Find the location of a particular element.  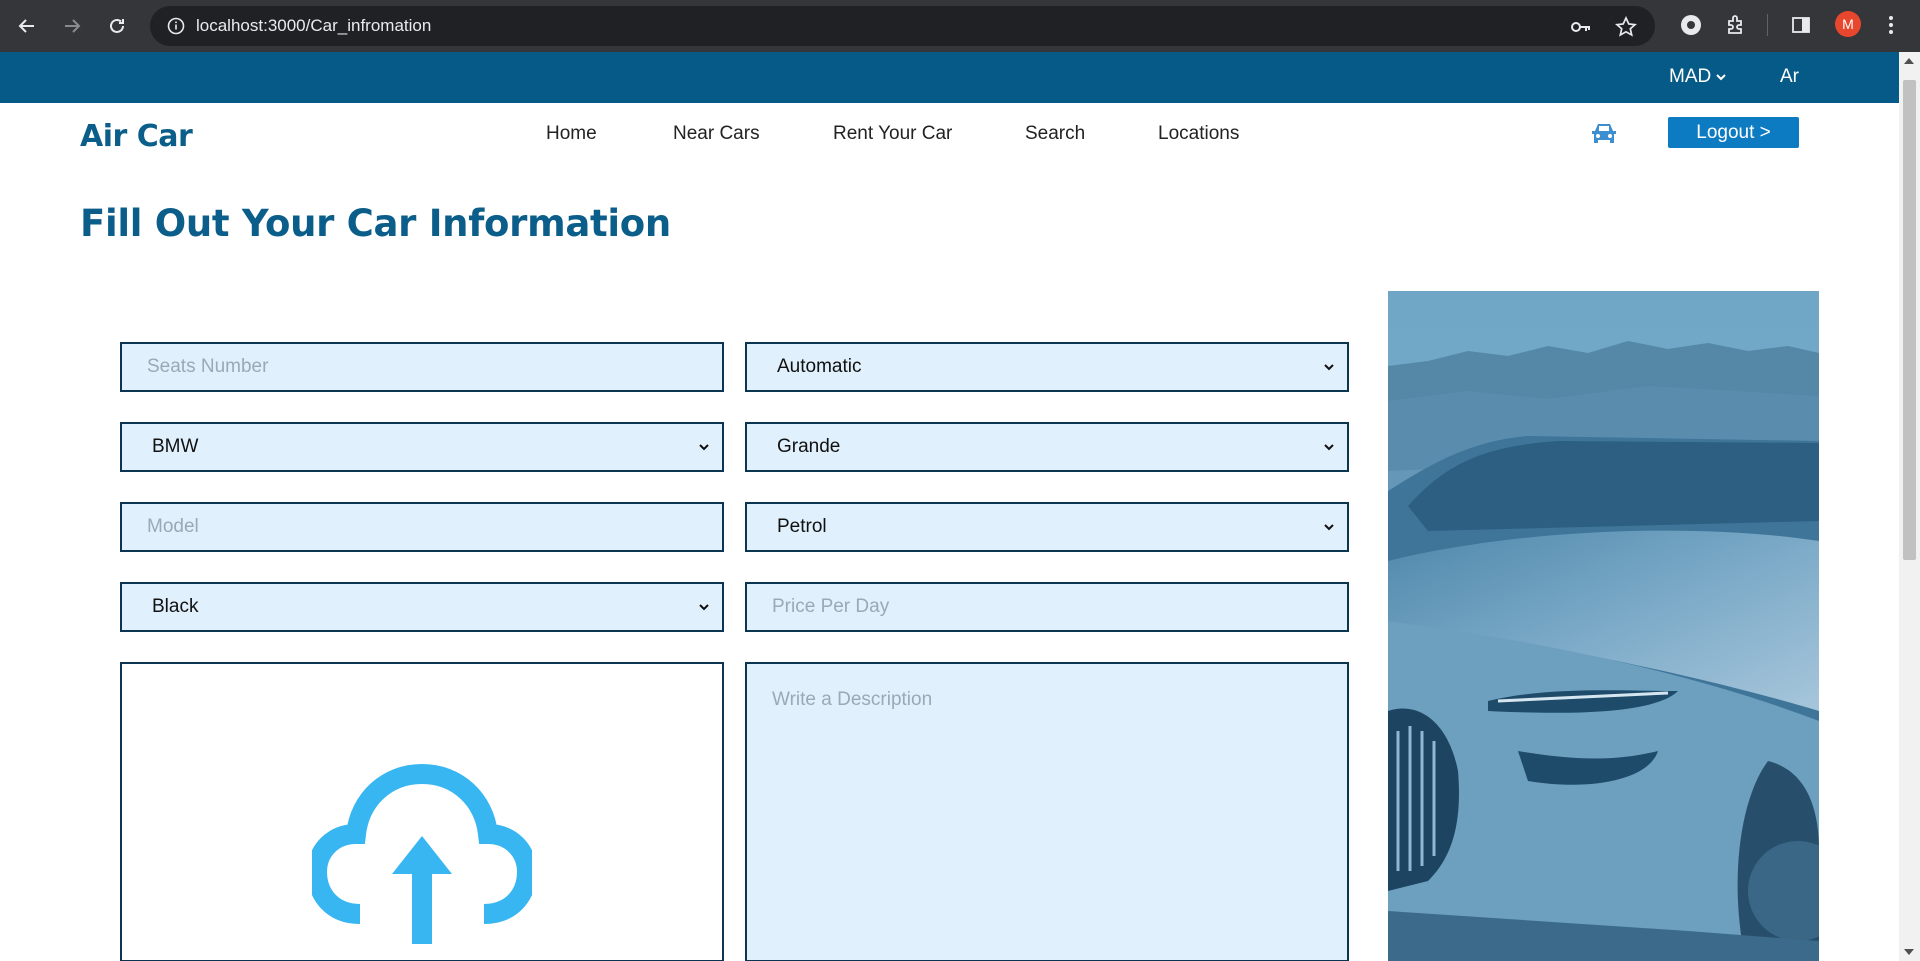

page-scrollbar is located at coordinates (1909, 506).